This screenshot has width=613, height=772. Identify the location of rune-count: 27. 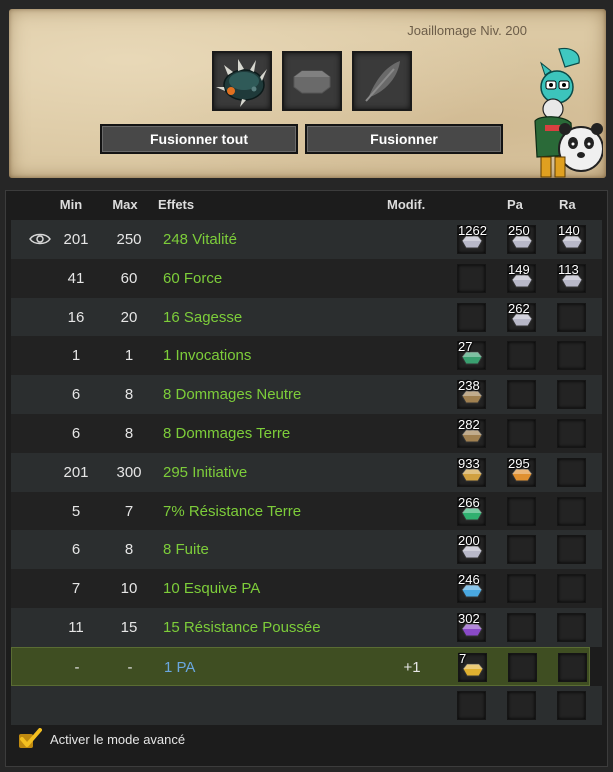
(465, 347).